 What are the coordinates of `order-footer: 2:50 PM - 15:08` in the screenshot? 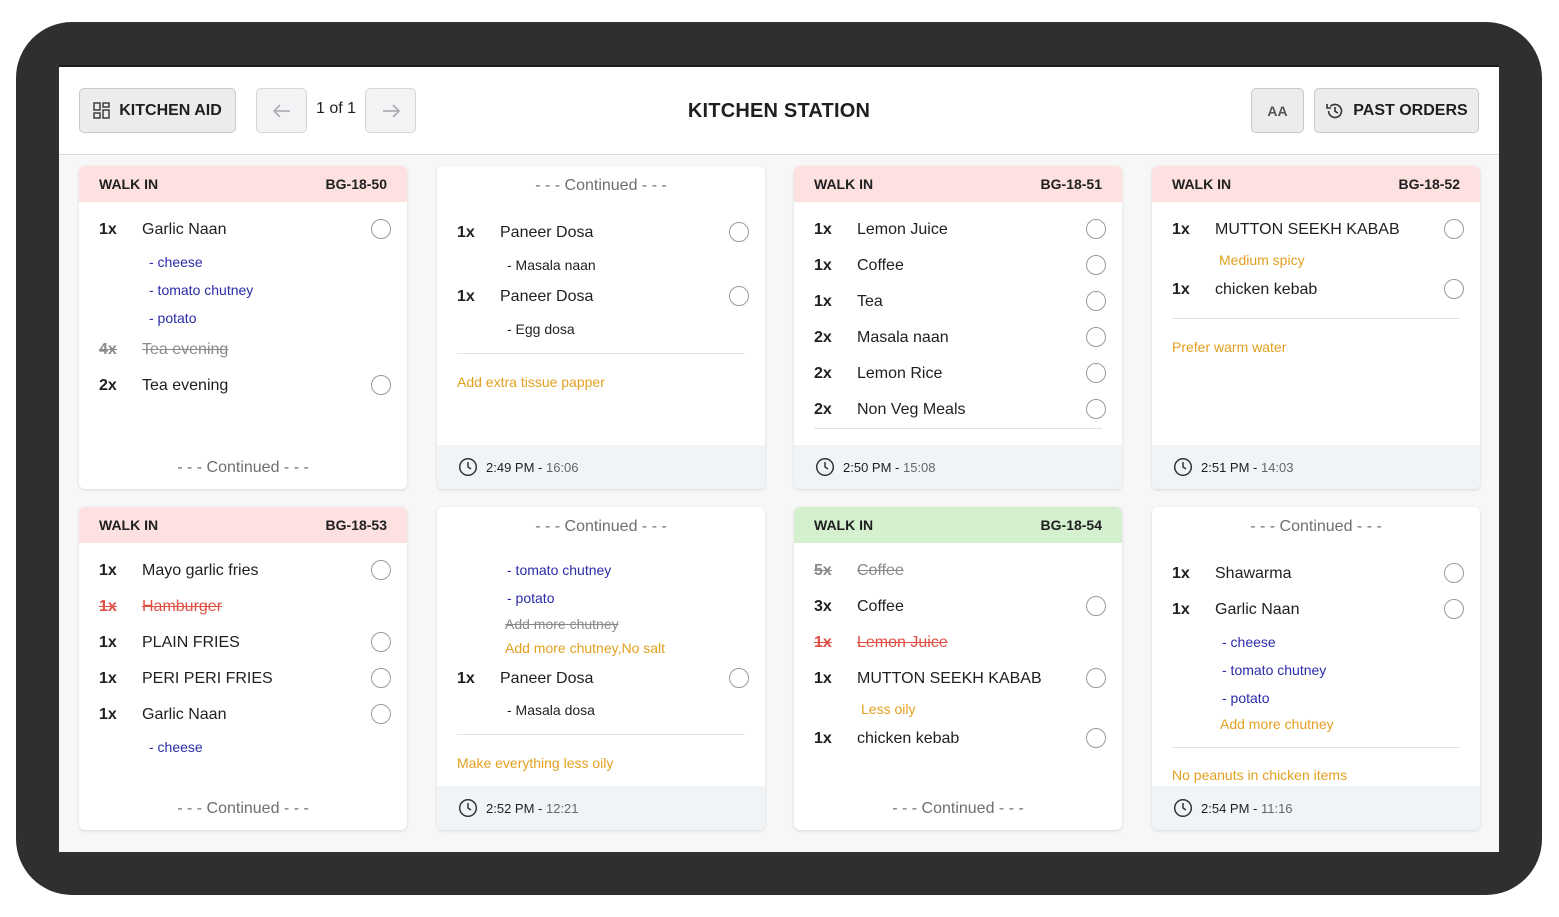 It's located at (958, 467).